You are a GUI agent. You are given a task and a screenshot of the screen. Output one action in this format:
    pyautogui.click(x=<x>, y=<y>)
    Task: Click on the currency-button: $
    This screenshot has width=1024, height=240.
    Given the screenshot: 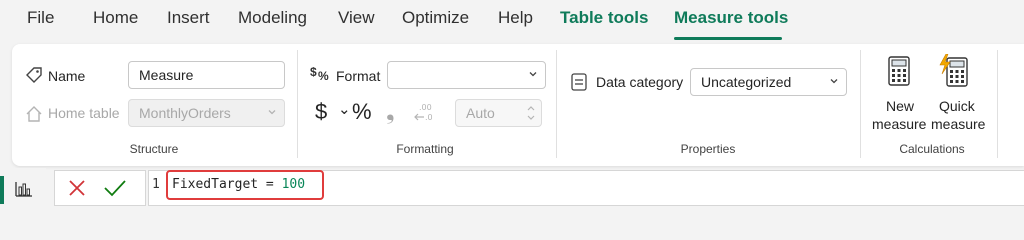 What is the action you would take?
    pyautogui.click(x=321, y=112)
    